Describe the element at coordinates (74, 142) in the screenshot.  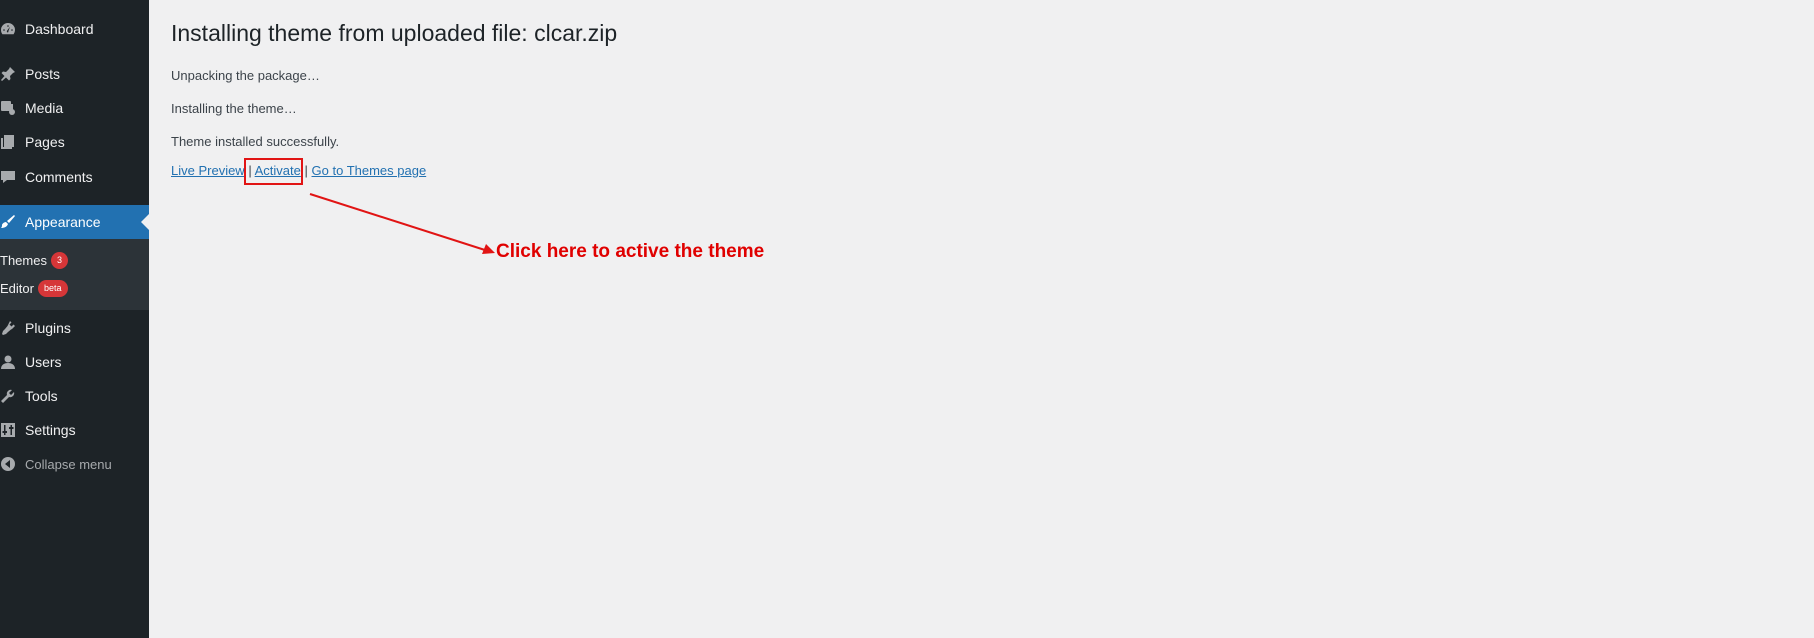
I see `sidebar-item-pages: Pages` at that location.